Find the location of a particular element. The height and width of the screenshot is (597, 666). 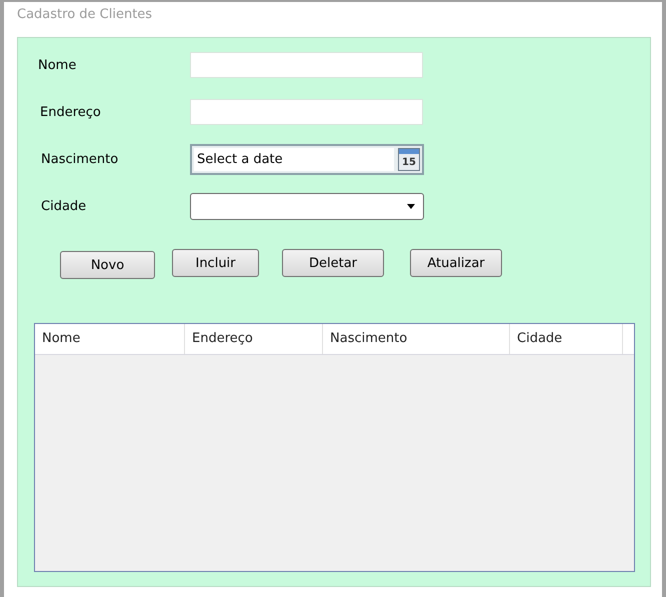

column-header: Cidade is located at coordinates (566, 339).